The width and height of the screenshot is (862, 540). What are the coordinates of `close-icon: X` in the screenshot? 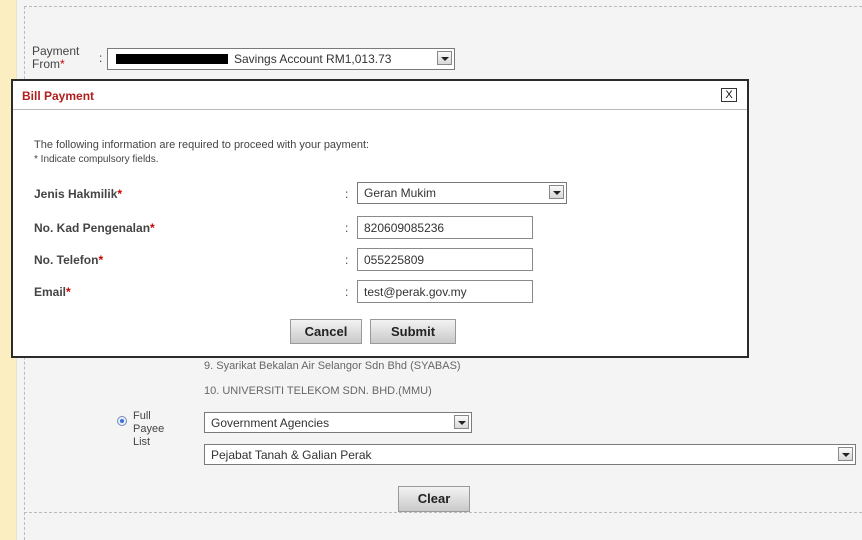 It's located at (729, 95).